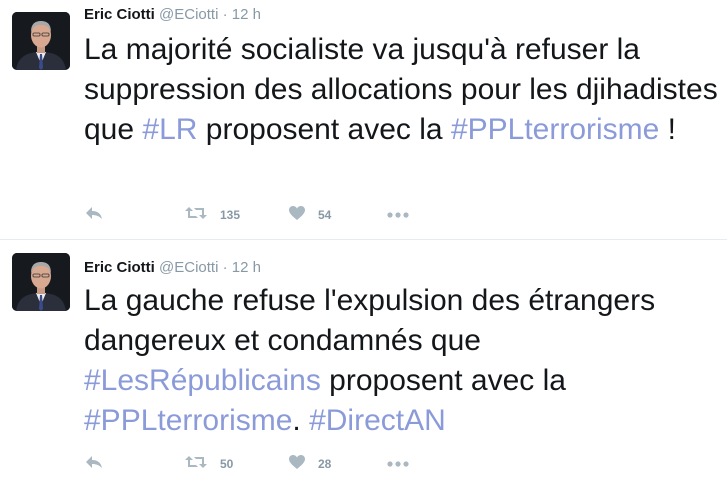 The image size is (727, 479). What do you see at coordinates (668, 129) in the screenshot?
I see `text-segment: !` at bounding box center [668, 129].